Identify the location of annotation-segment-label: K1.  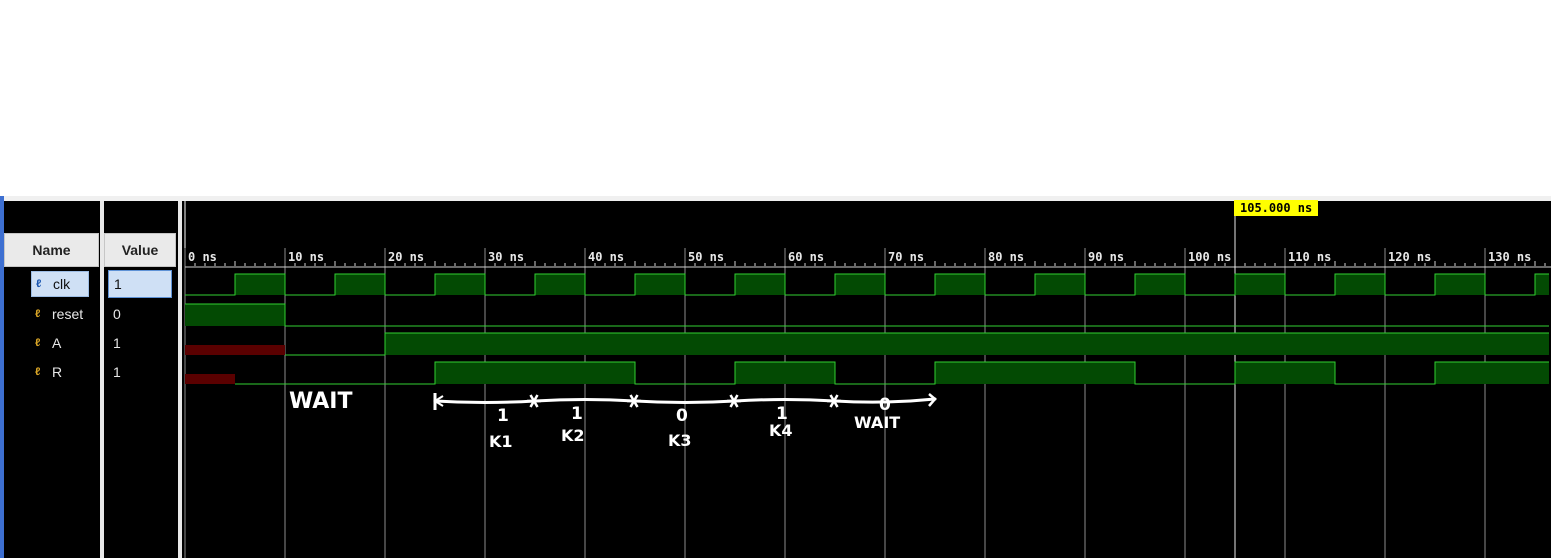
(501, 441).